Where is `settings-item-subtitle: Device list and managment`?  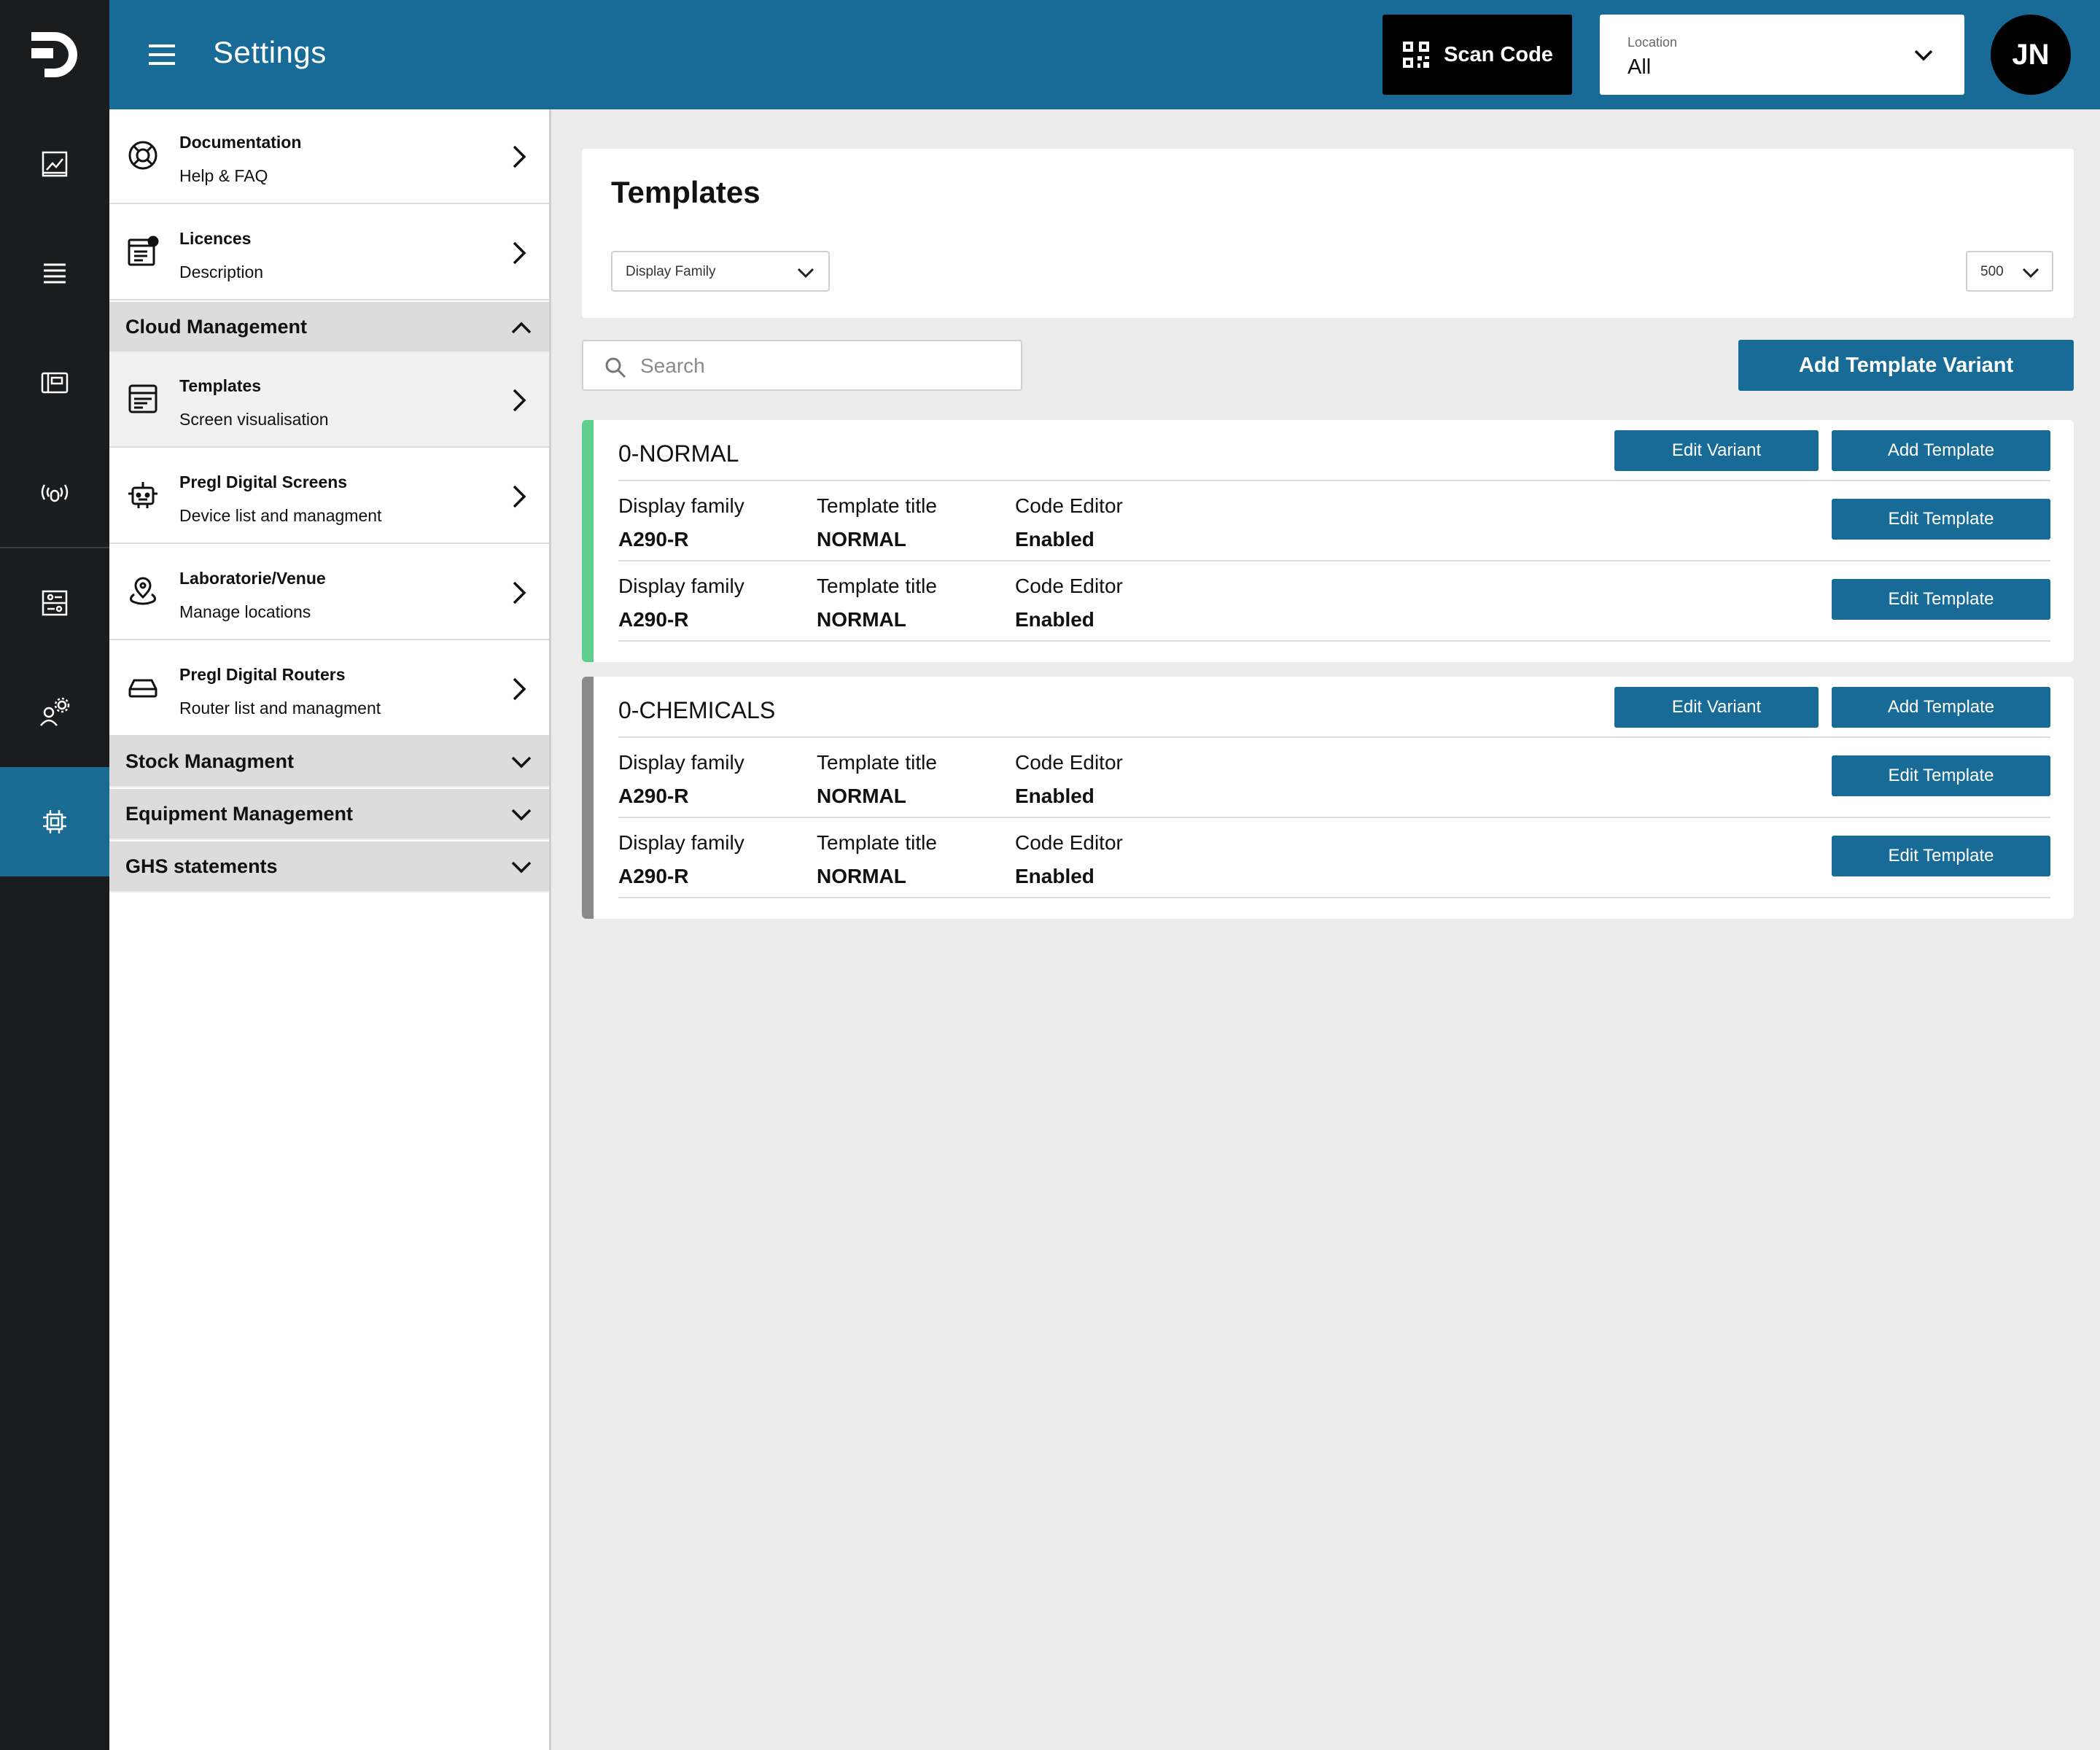
settings-item-subtitle: Device list and managment is located at coordinates (280, 515).